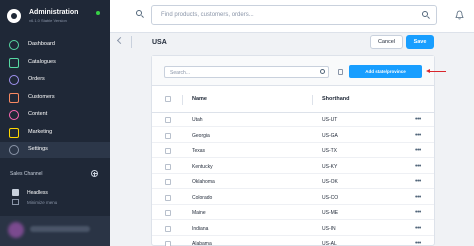 Image resolution: width=474 pixels, height=246 pixels. I want to click on table-row: Georgia US-GA •••, so click(293, 136).